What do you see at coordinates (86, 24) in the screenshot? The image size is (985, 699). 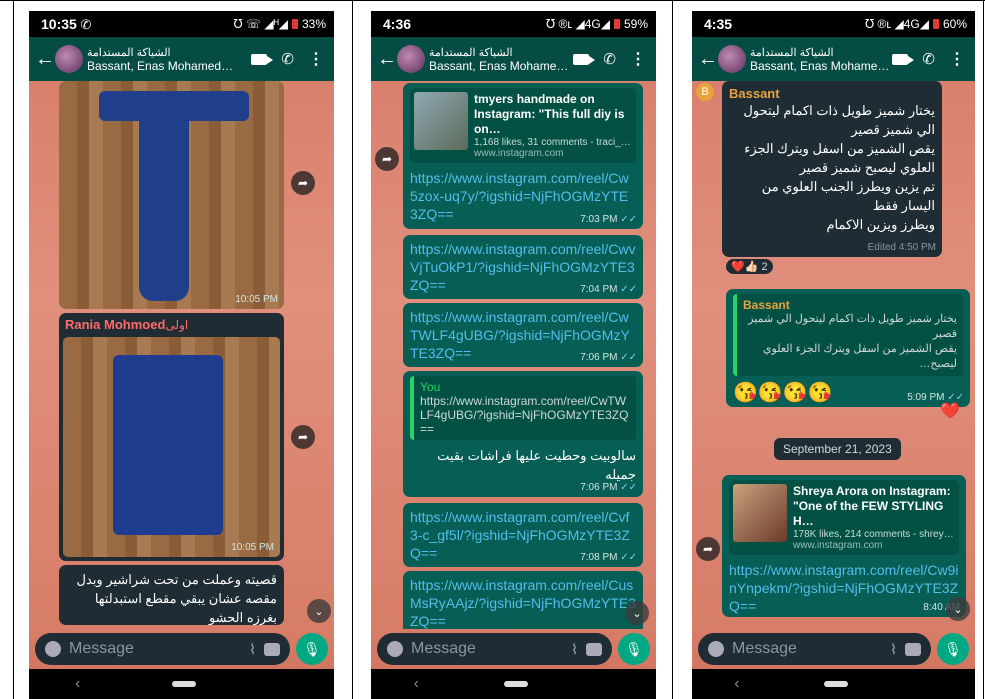 I see `call-status-icon: ✆` at bounding box center [86, 24].